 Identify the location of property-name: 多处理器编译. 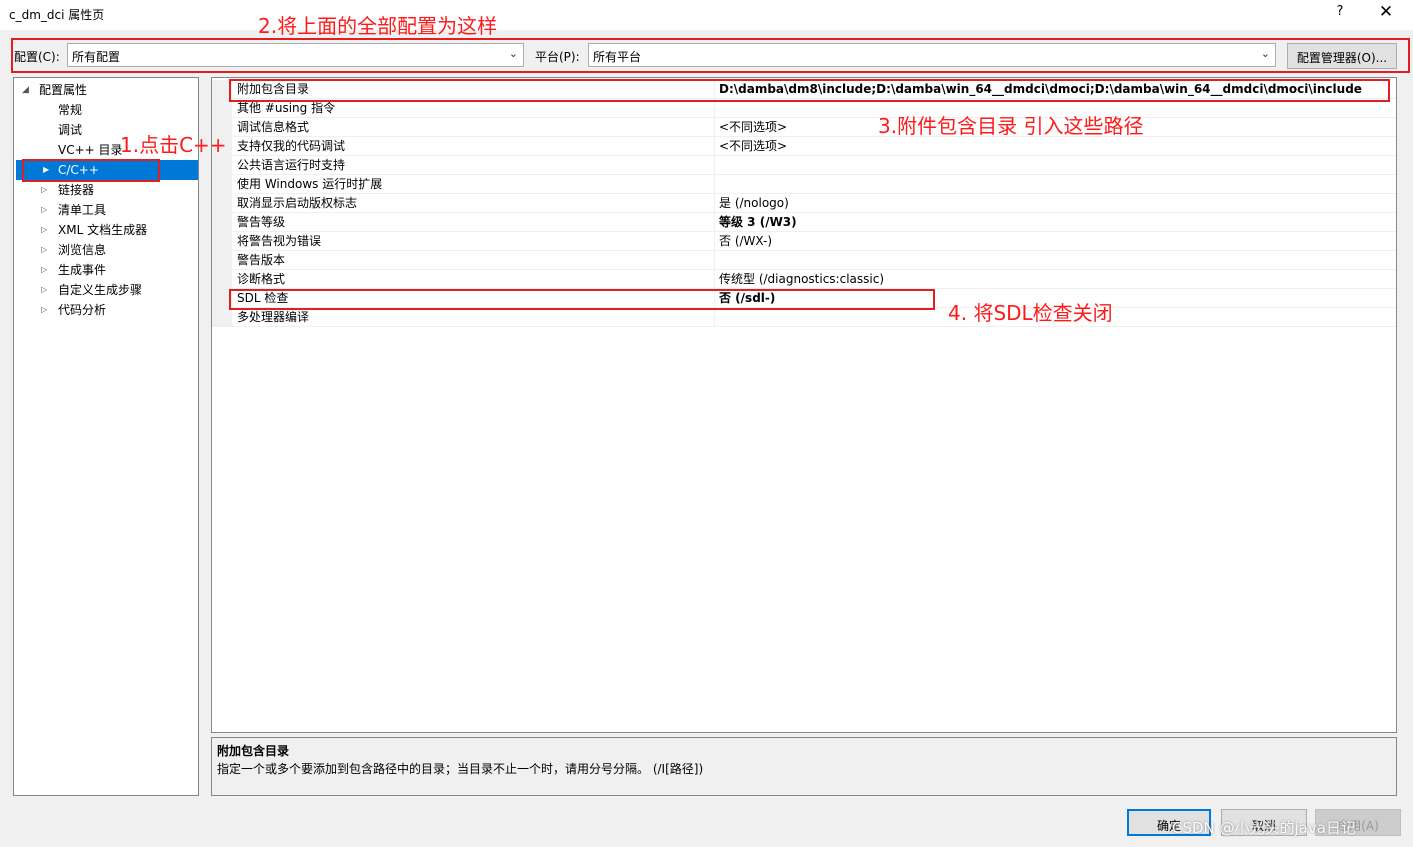
(273, 317).